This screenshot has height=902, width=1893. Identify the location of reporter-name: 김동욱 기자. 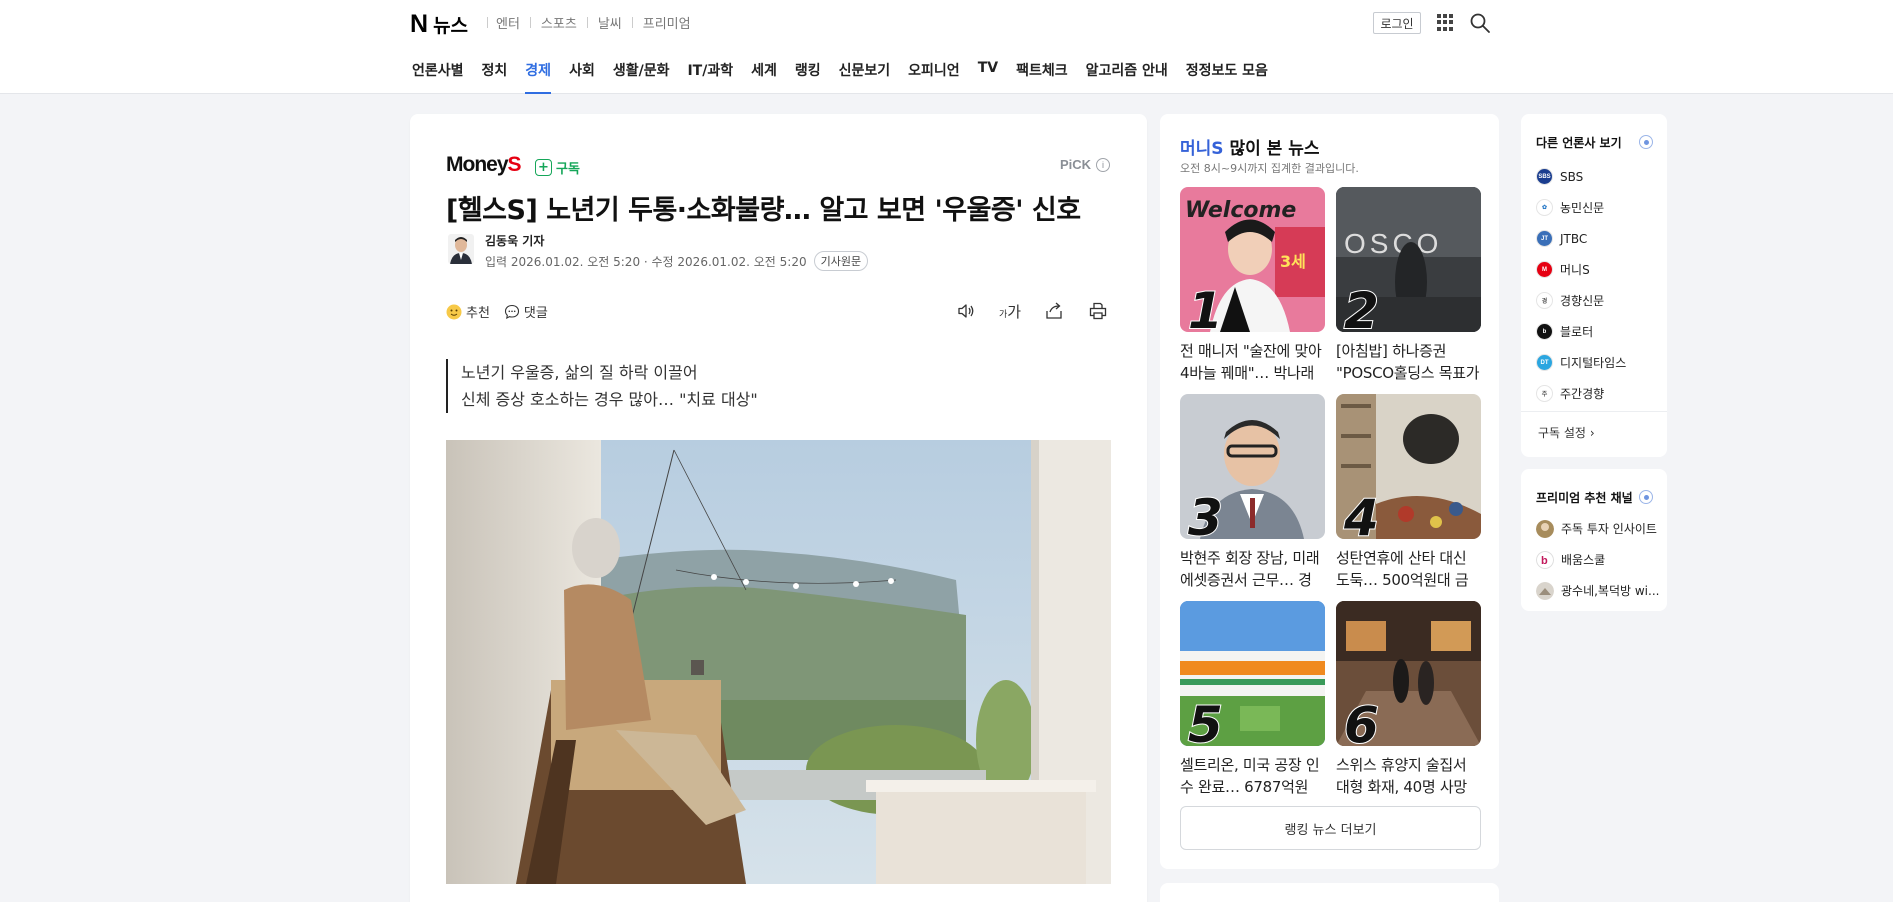
(514, 240).